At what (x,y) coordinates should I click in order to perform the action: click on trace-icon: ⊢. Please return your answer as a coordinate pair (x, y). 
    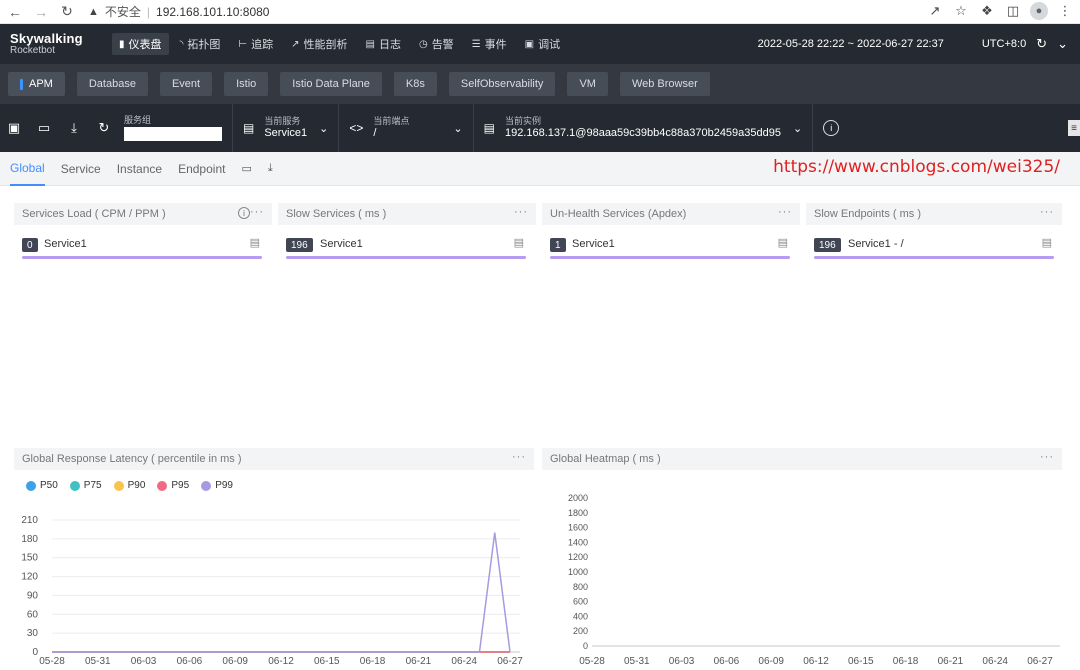
    Looking at the image, I should click on (243, 44).